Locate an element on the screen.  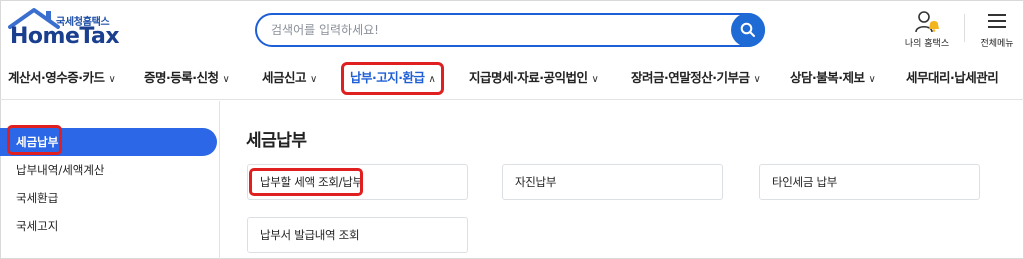
hometax-logo: 국세청홈택스 HomeTax is located at coordinates (64, 29).